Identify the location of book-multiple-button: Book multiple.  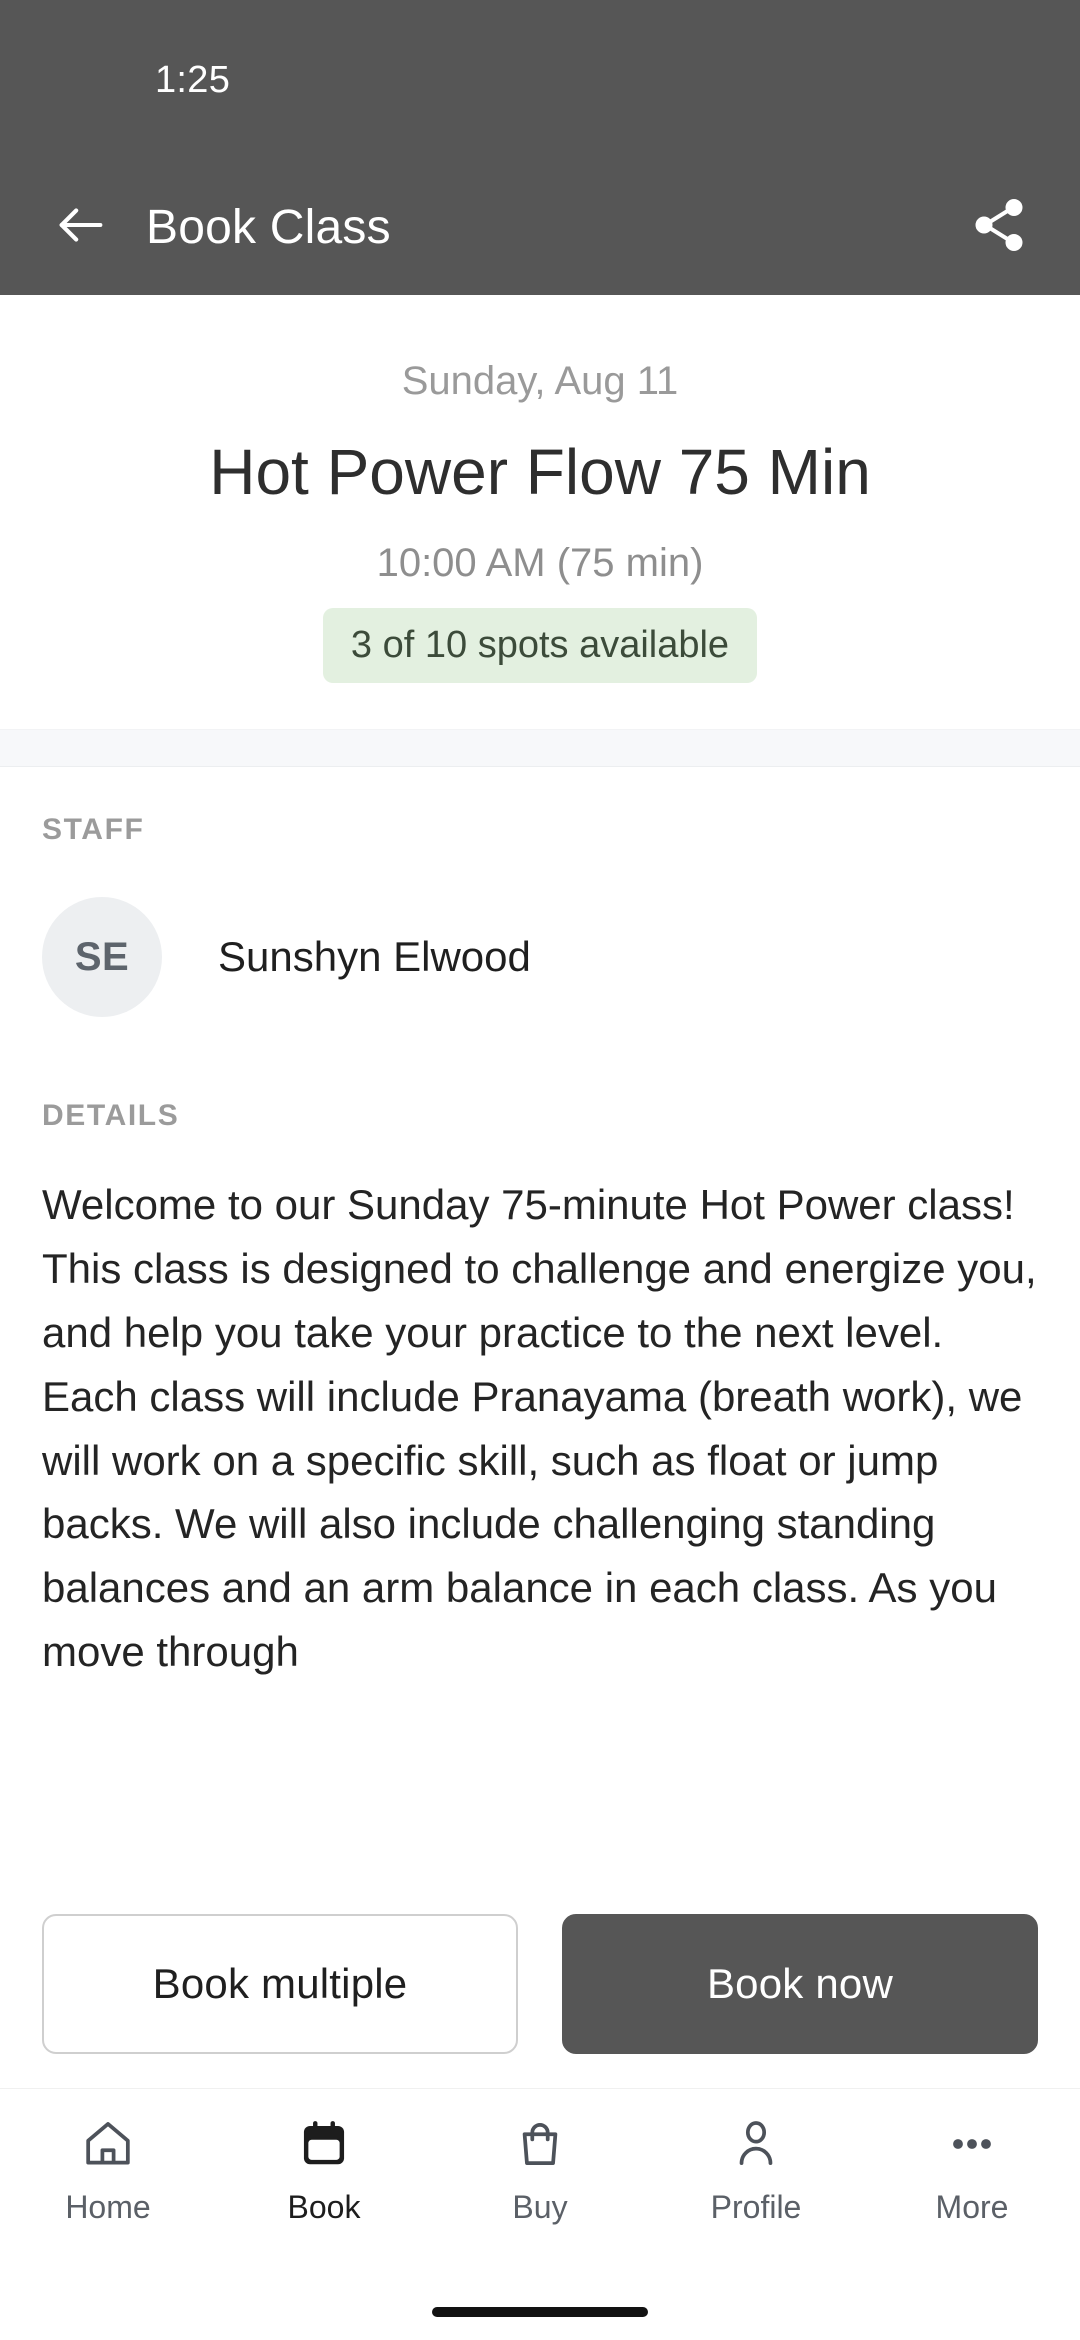
(280, 1984).